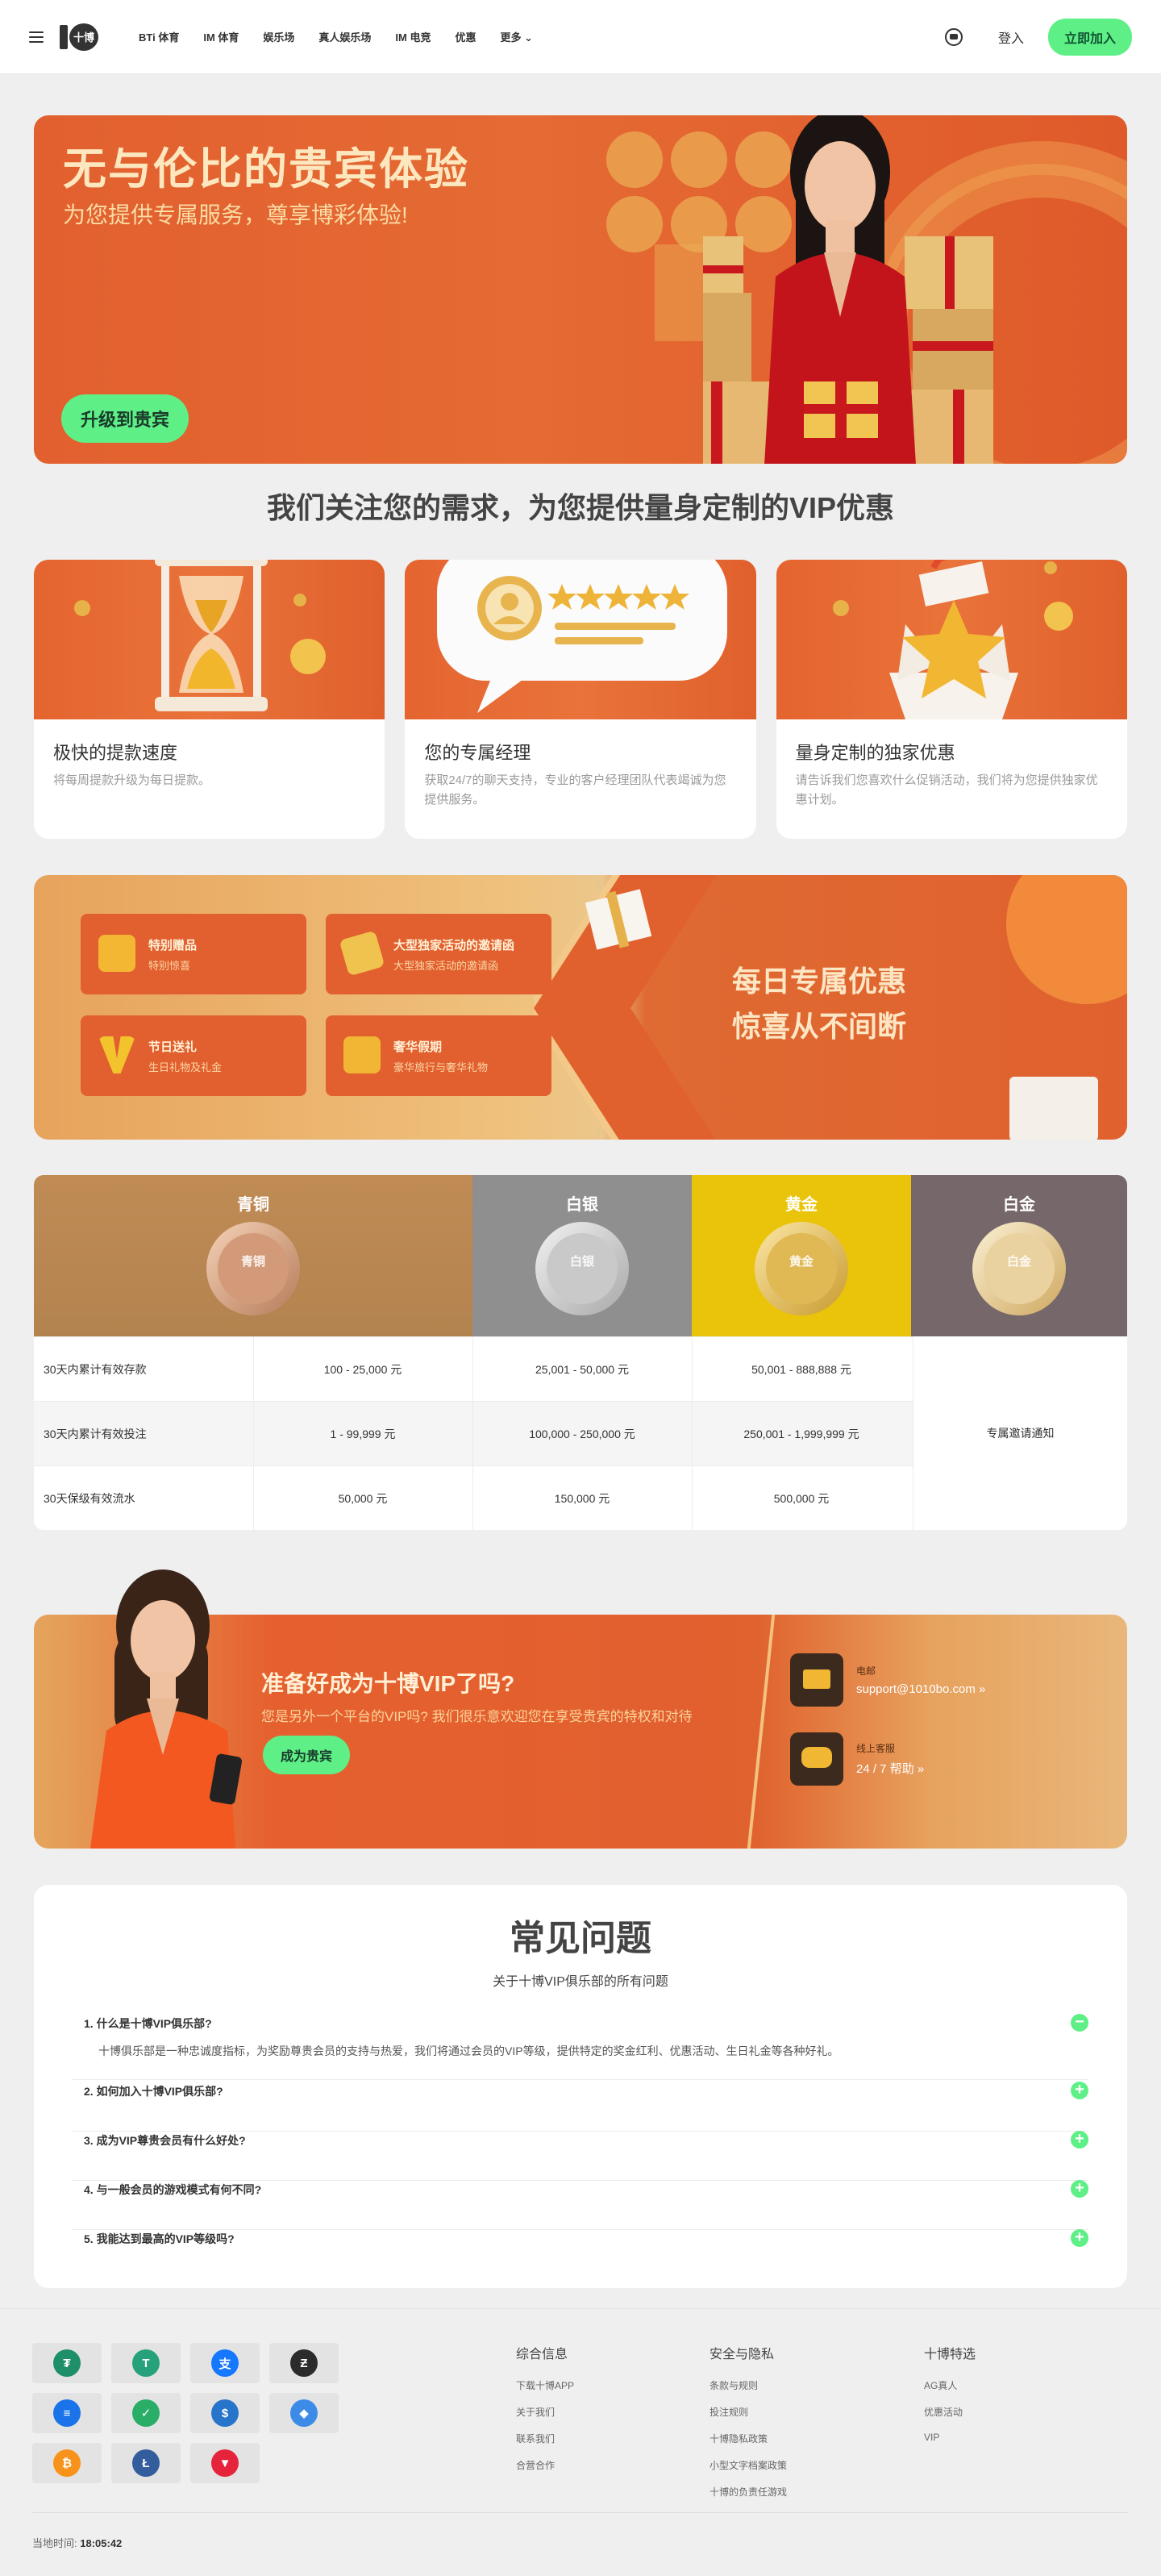 This screenshot has width=1161, height=2576. I want to click on contact-label: 线上客服, so click(876, 1748).